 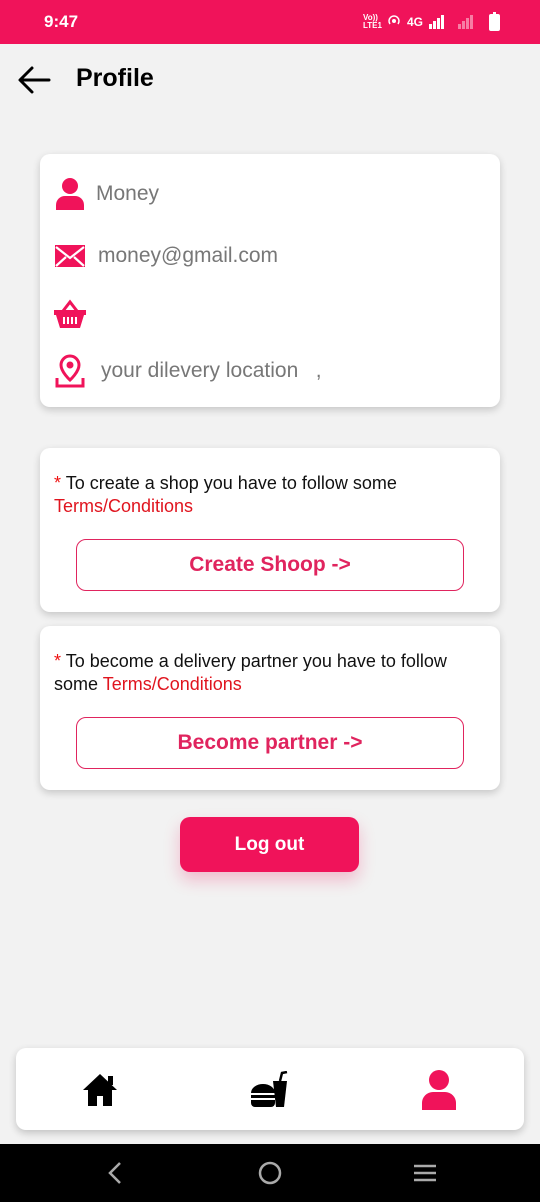 I want to click on logout-button: Log out, so click(x=269, y=844).